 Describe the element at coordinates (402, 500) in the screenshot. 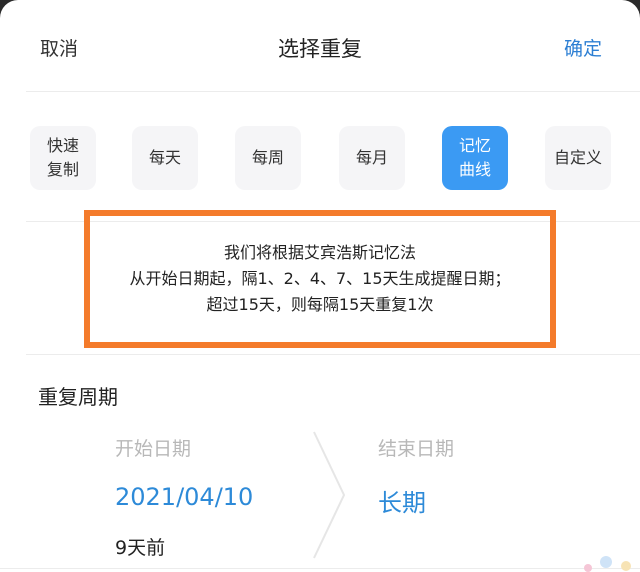

I see `end-date-value: 长期` at that location.